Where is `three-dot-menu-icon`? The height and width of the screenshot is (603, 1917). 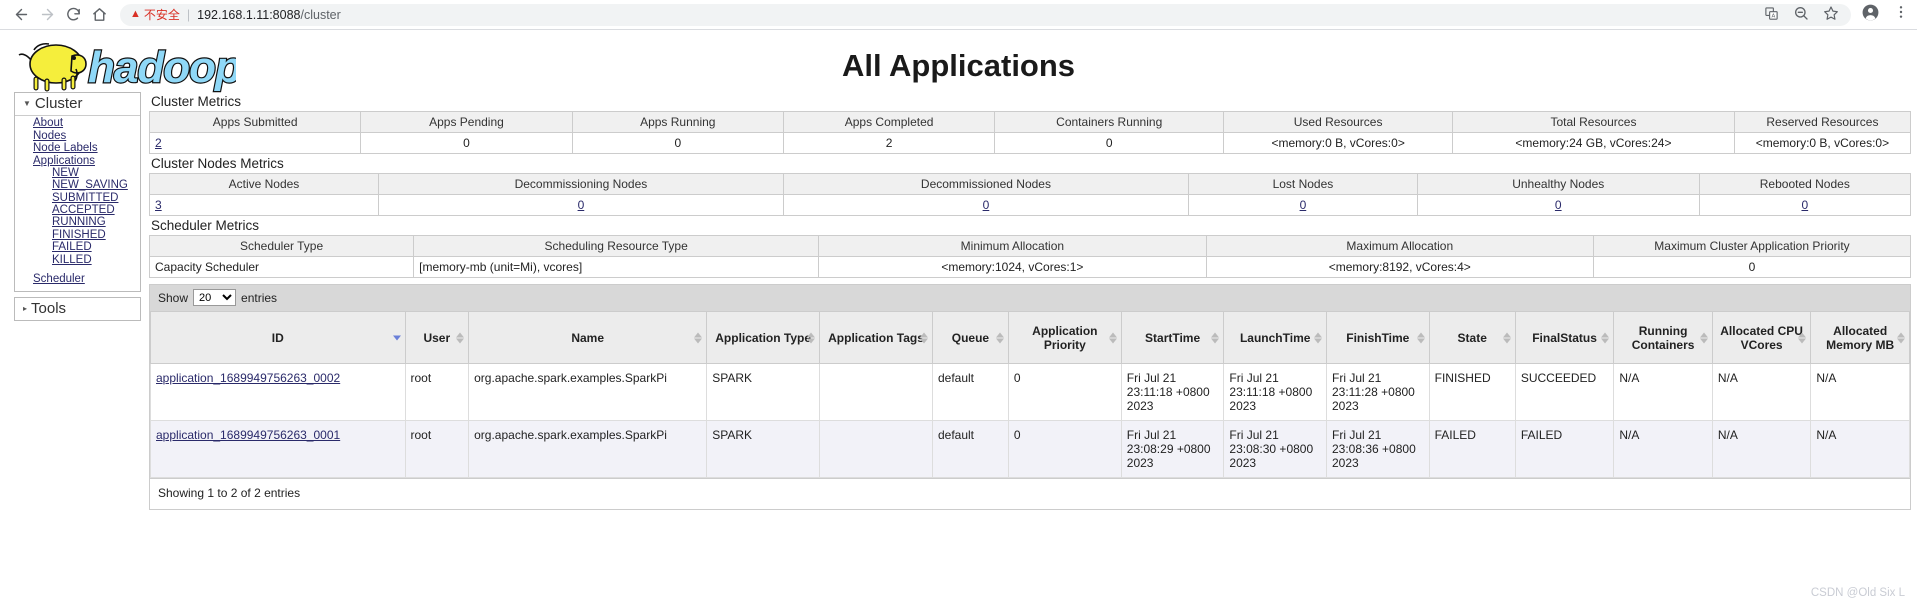
three-dot-menu-icon is located at coordinates (1901, 14).